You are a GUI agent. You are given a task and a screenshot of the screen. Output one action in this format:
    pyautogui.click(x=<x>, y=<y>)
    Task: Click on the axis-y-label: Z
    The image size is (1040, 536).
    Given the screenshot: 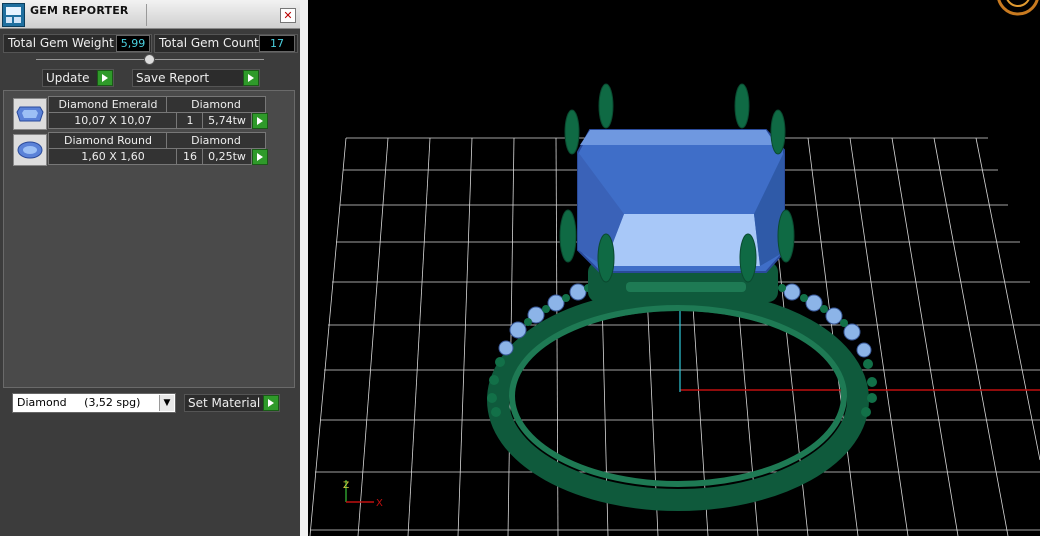 What is the action you would take?
    pyautogui.click(x=346, y=486)
    